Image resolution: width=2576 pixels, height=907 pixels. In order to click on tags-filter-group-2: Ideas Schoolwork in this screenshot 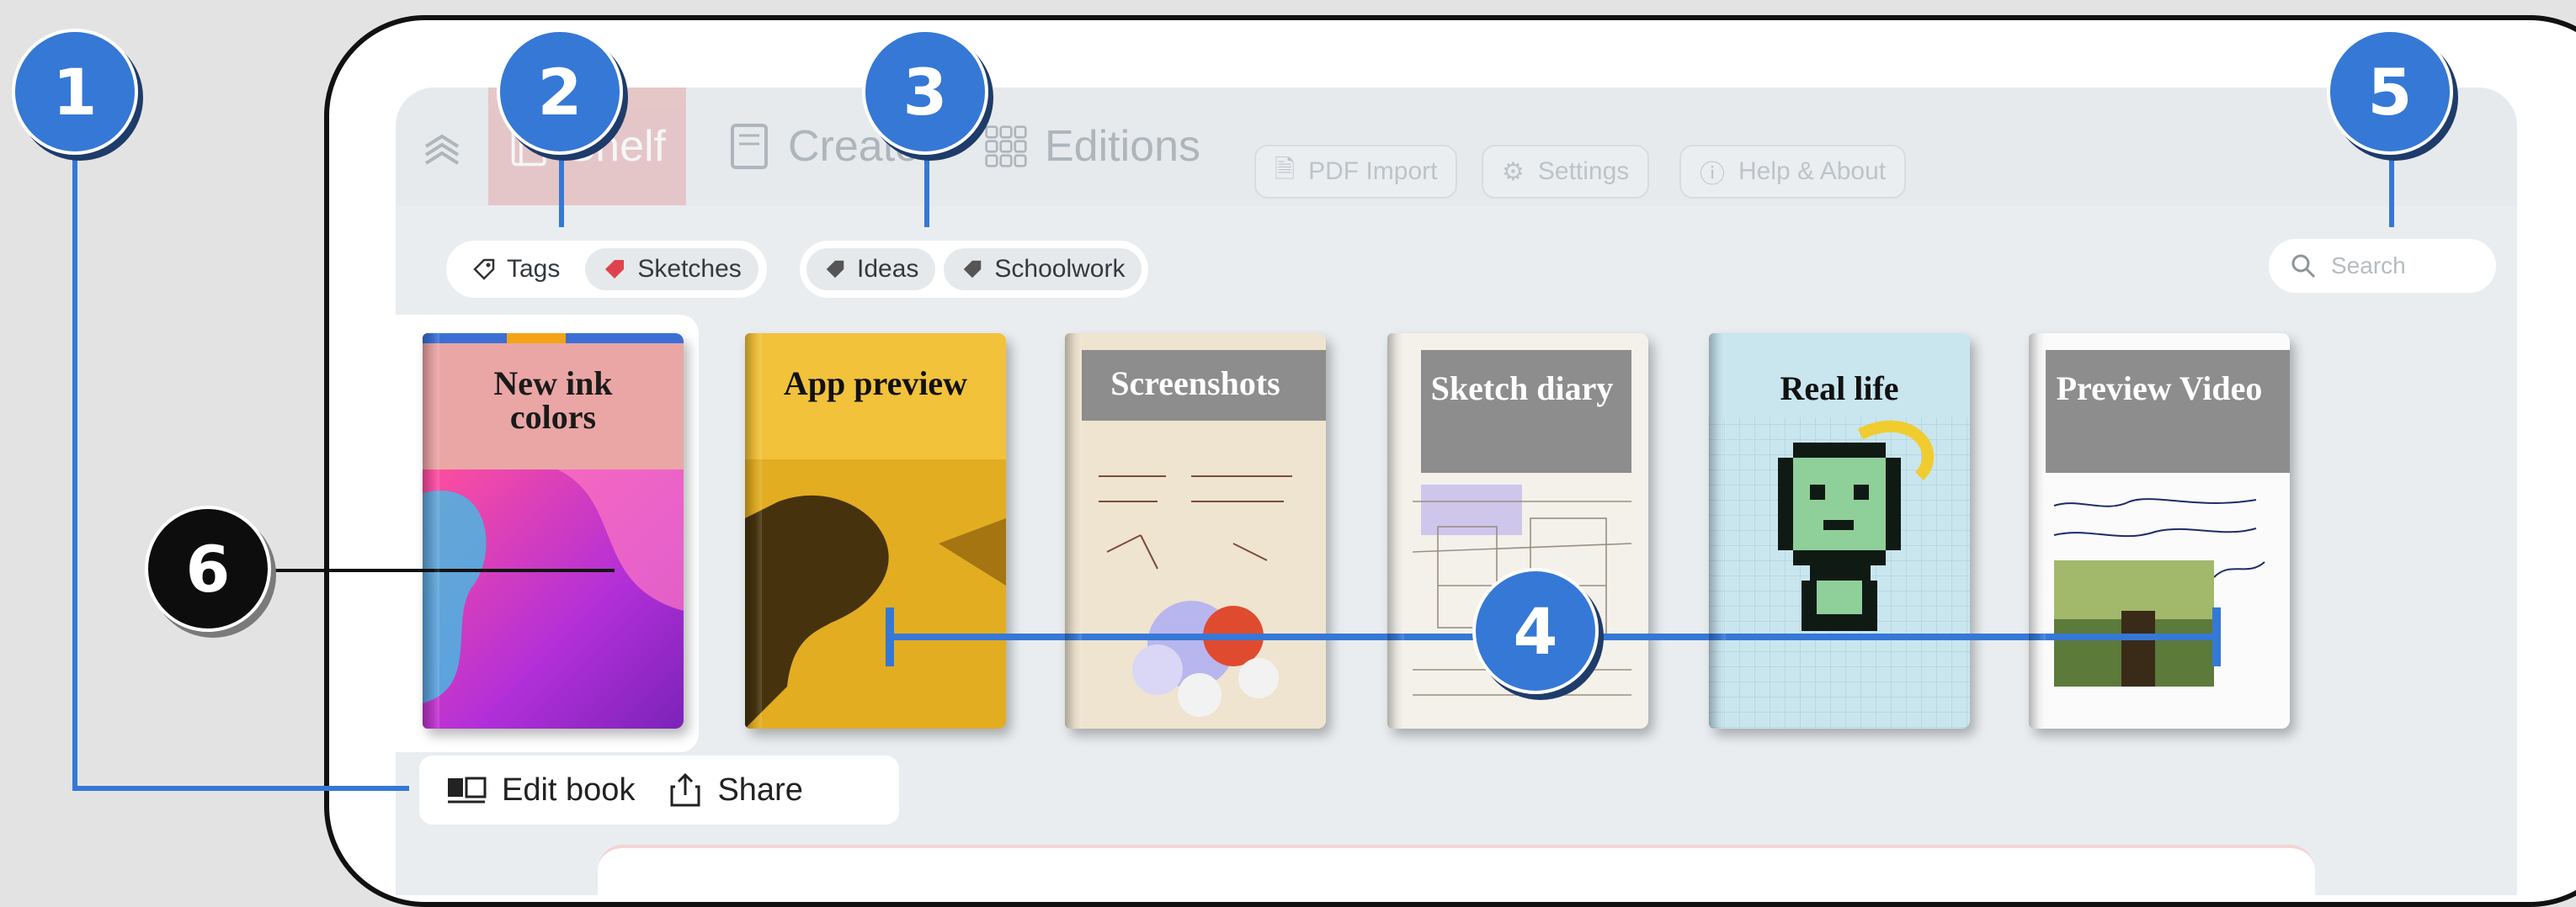, I will do `click(975, 269)`.